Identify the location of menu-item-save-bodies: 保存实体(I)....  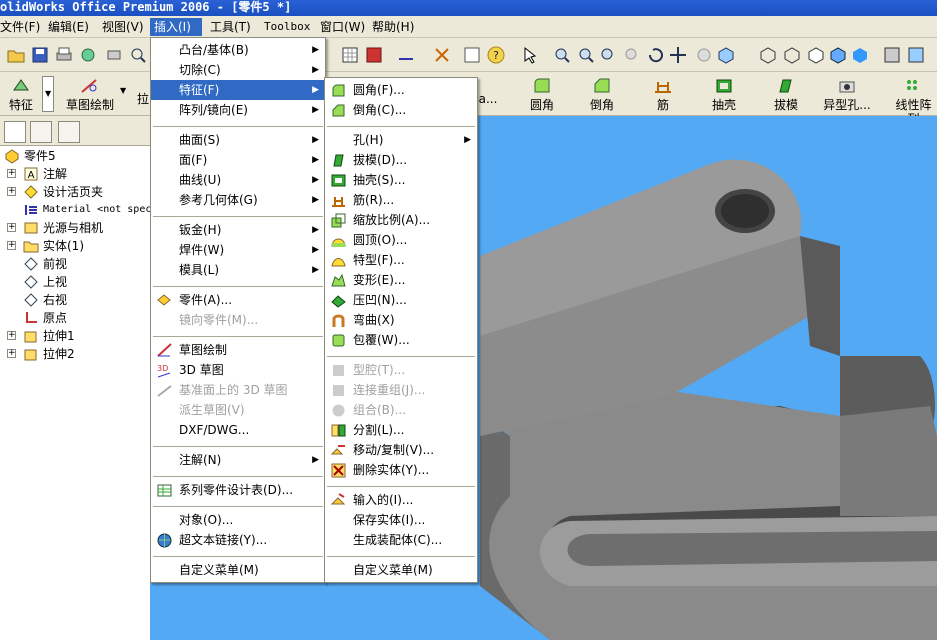
(401, 520).